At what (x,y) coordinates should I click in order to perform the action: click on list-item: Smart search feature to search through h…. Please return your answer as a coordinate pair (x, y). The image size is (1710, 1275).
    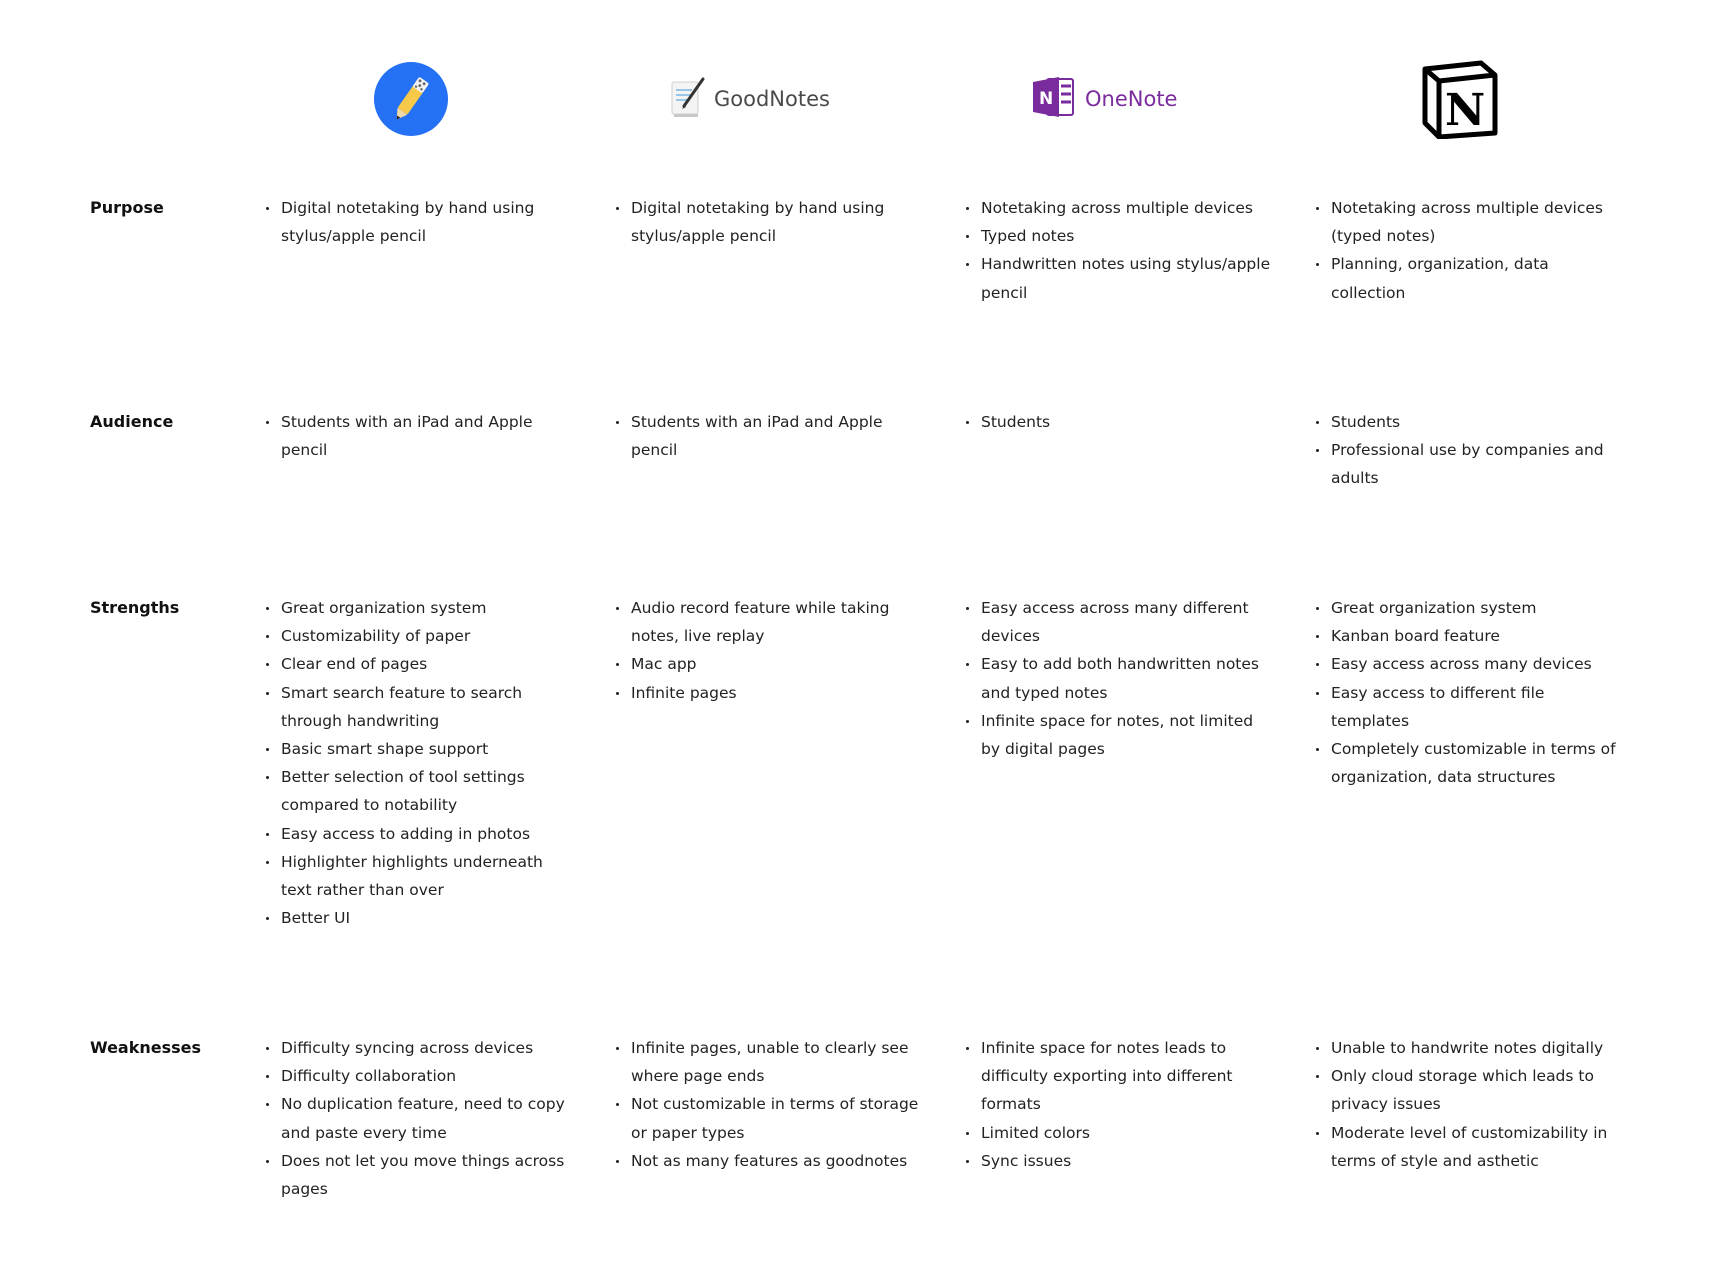
    Looking at the image, I should click on (420, 707).